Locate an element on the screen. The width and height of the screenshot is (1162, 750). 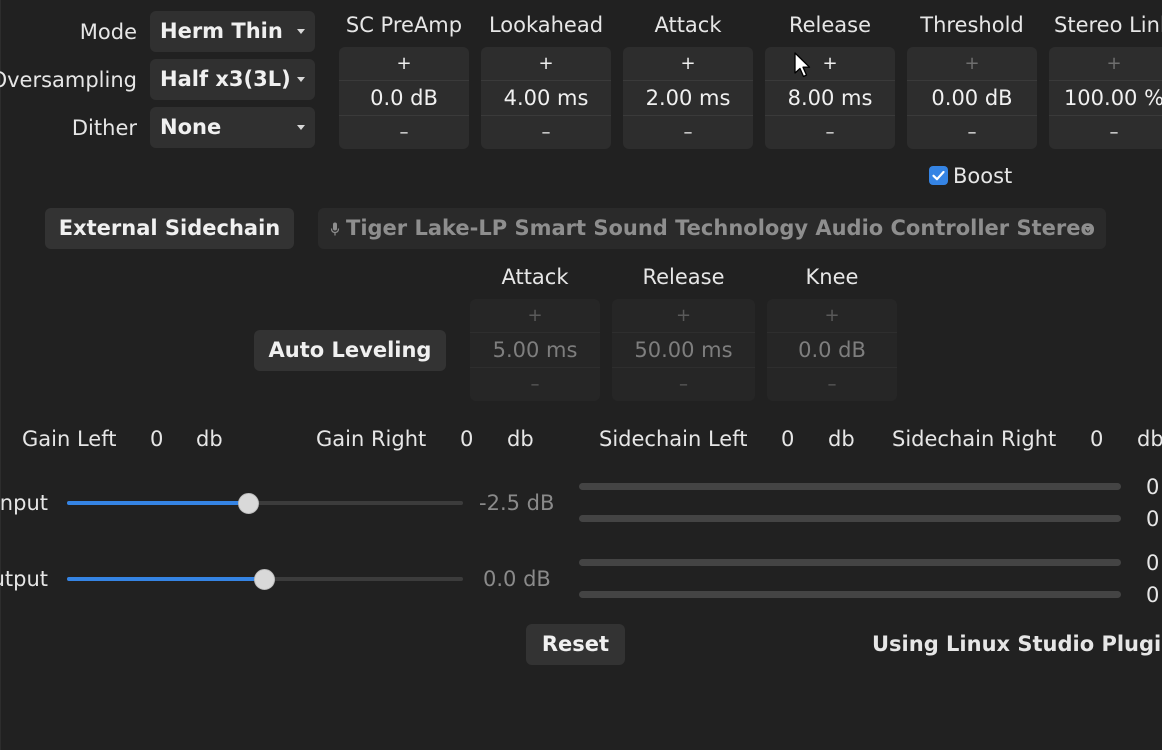
lookahead-spinner: + 4.00 ms – is located at coordinates (546, 98).